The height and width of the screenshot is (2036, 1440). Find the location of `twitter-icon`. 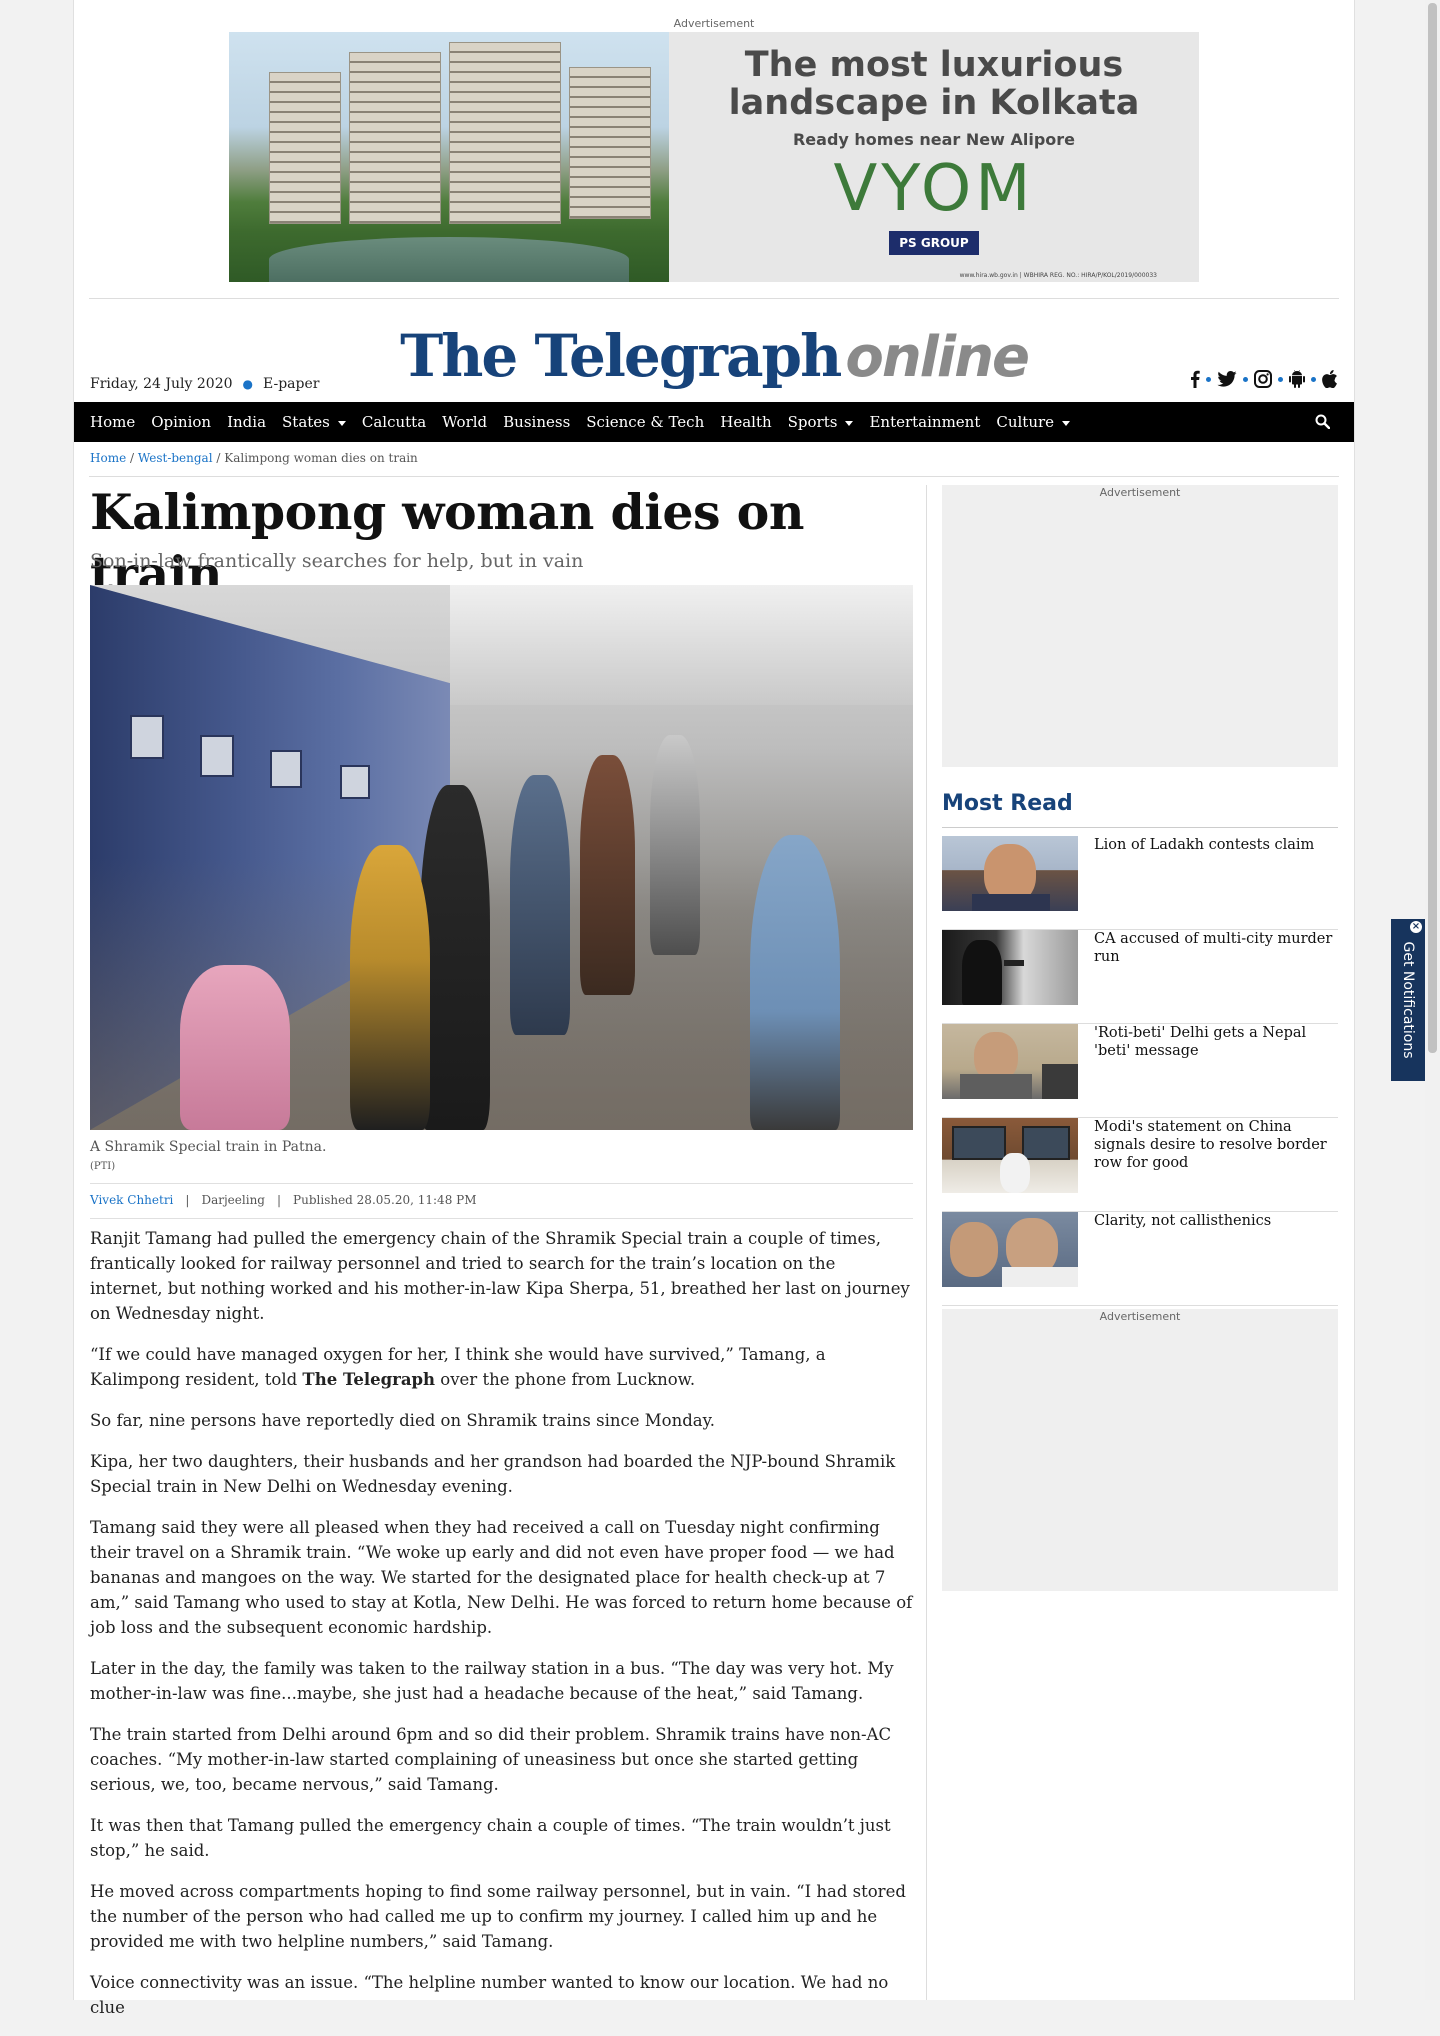

twitter-icon is located at coordinates (1227, 379).